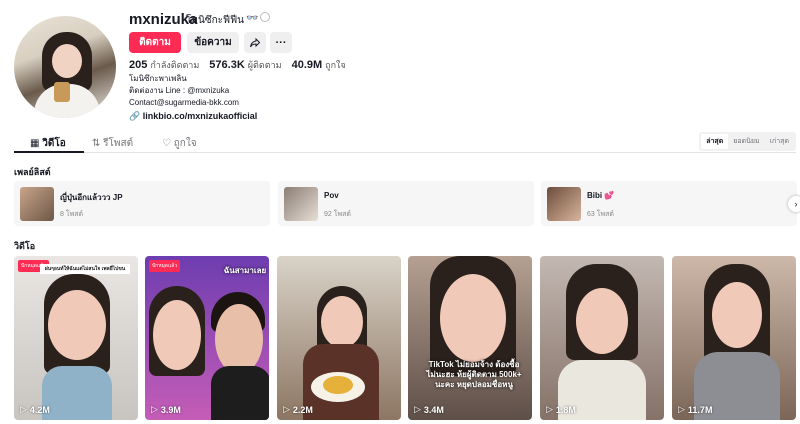 The image size is (800, 424). What do you see at coordinates (166, 409) in the screenshot?
I see `view-count: ▷ 3.9M` at bounding box center [166, 409].